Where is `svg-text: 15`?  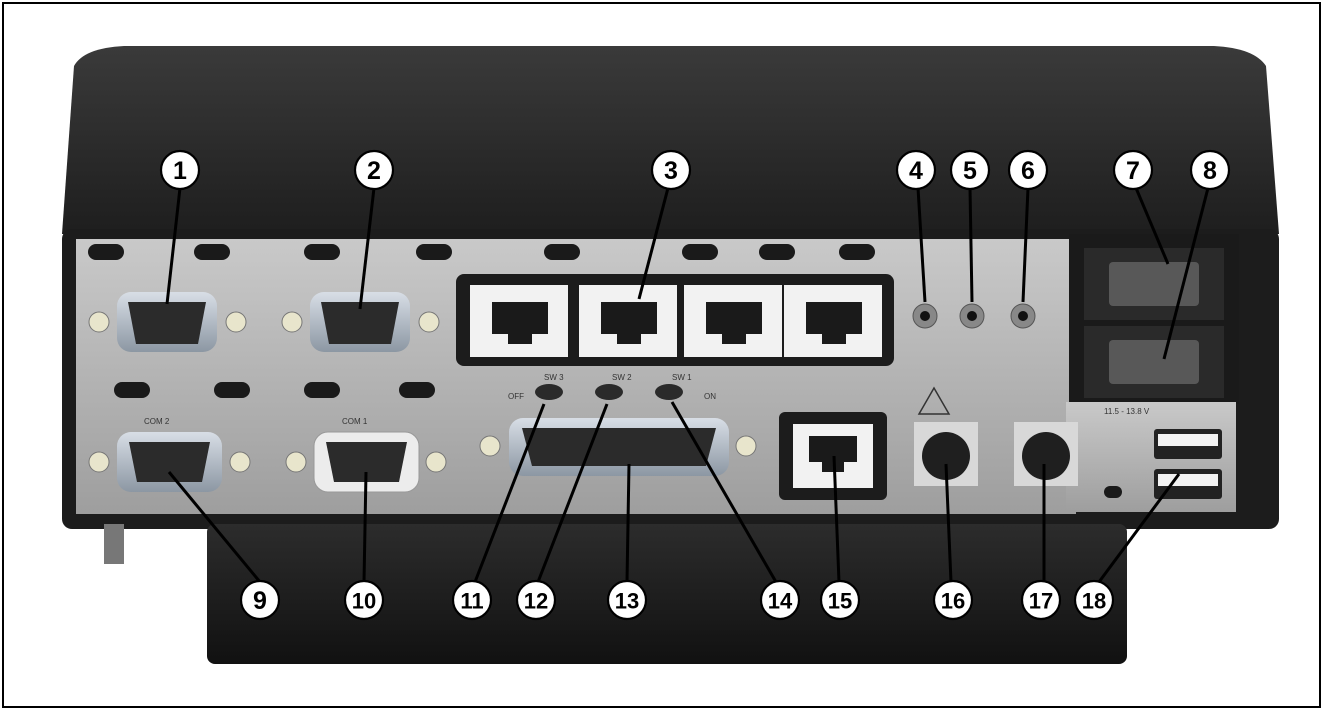
svg-text: 15 is located at coordinates (840, 601).